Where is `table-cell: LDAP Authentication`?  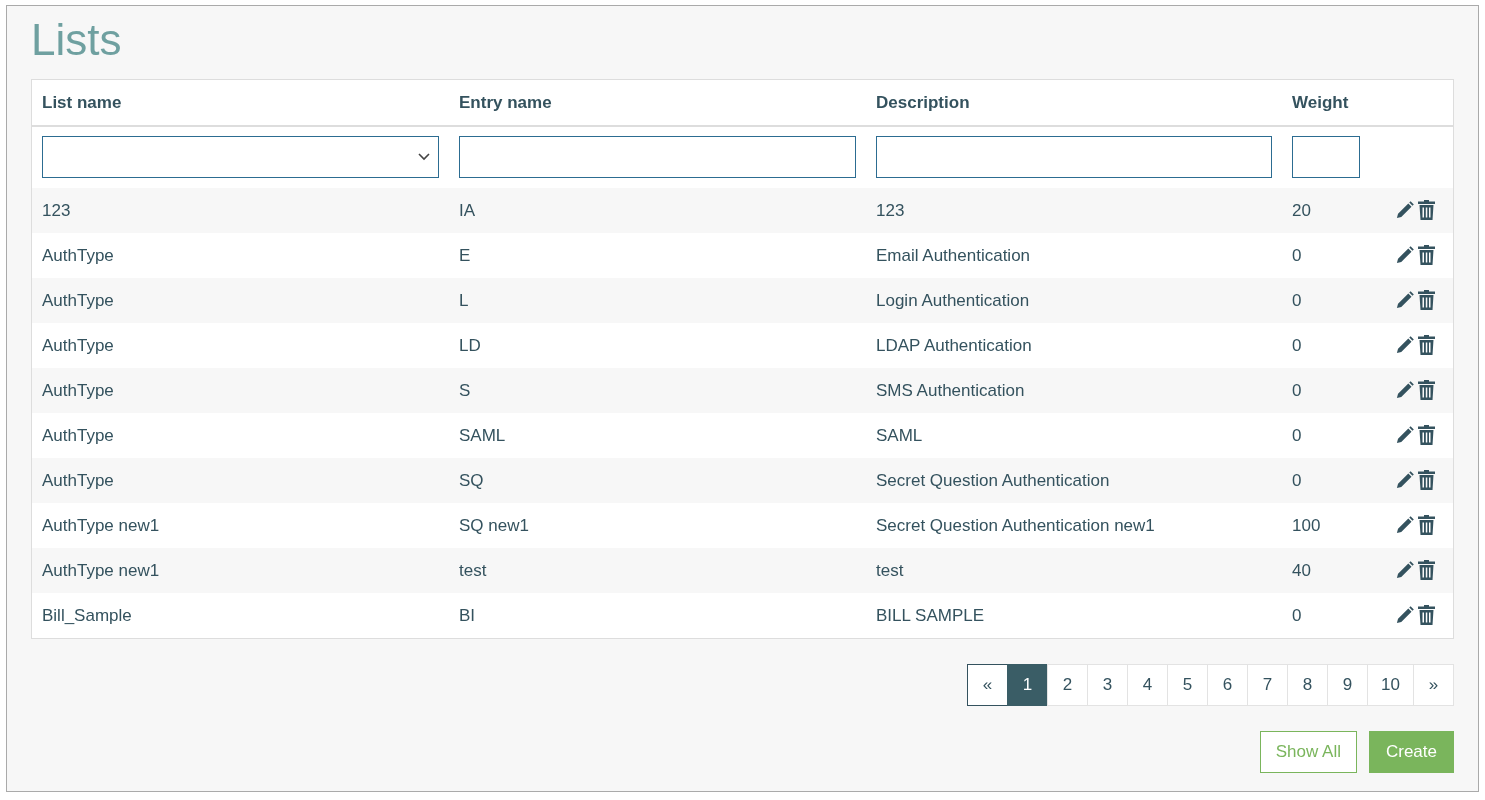 table-cell: LDAP Authentication is located at coordinates (954, 345).